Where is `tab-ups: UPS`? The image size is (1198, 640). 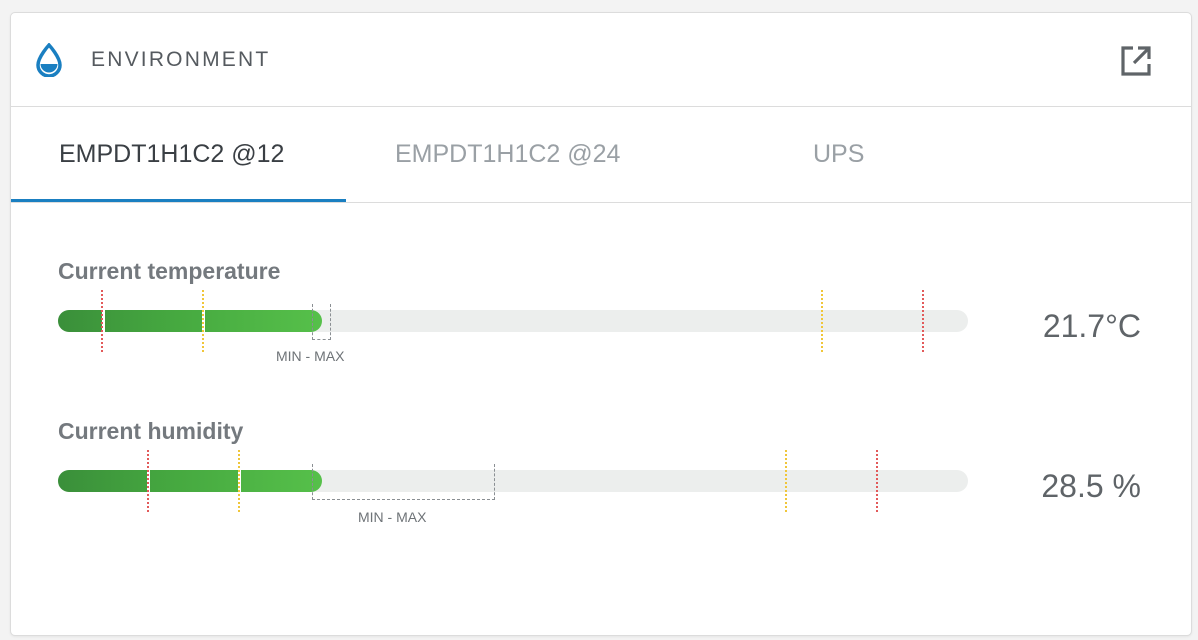
tab-ups: UPS is located at coordinates (838, 154).